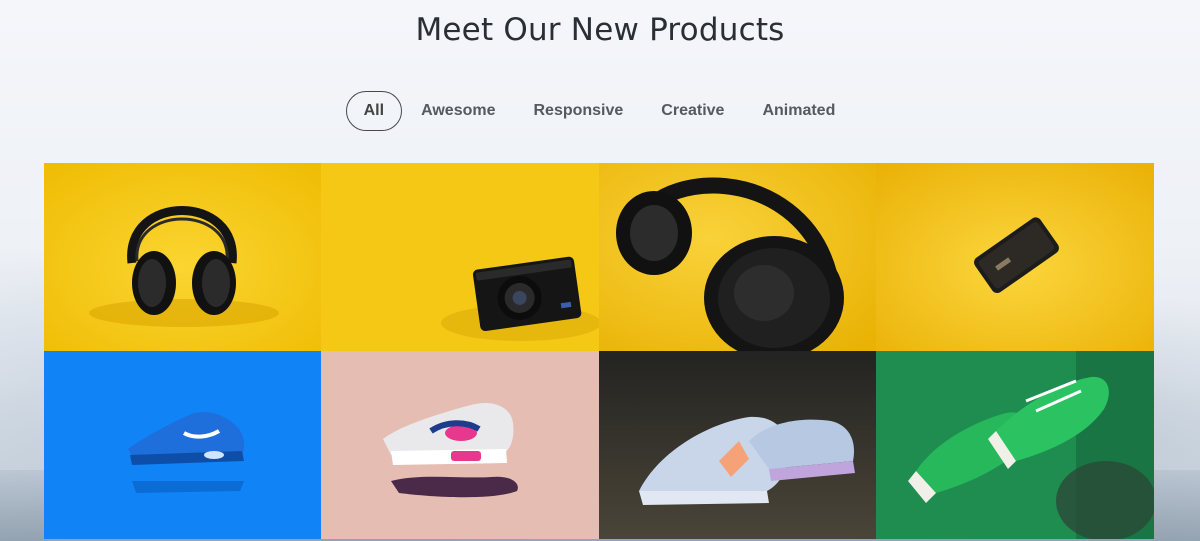  I want to click on product-tile-pink-white-sneaker, so click(460, 445).